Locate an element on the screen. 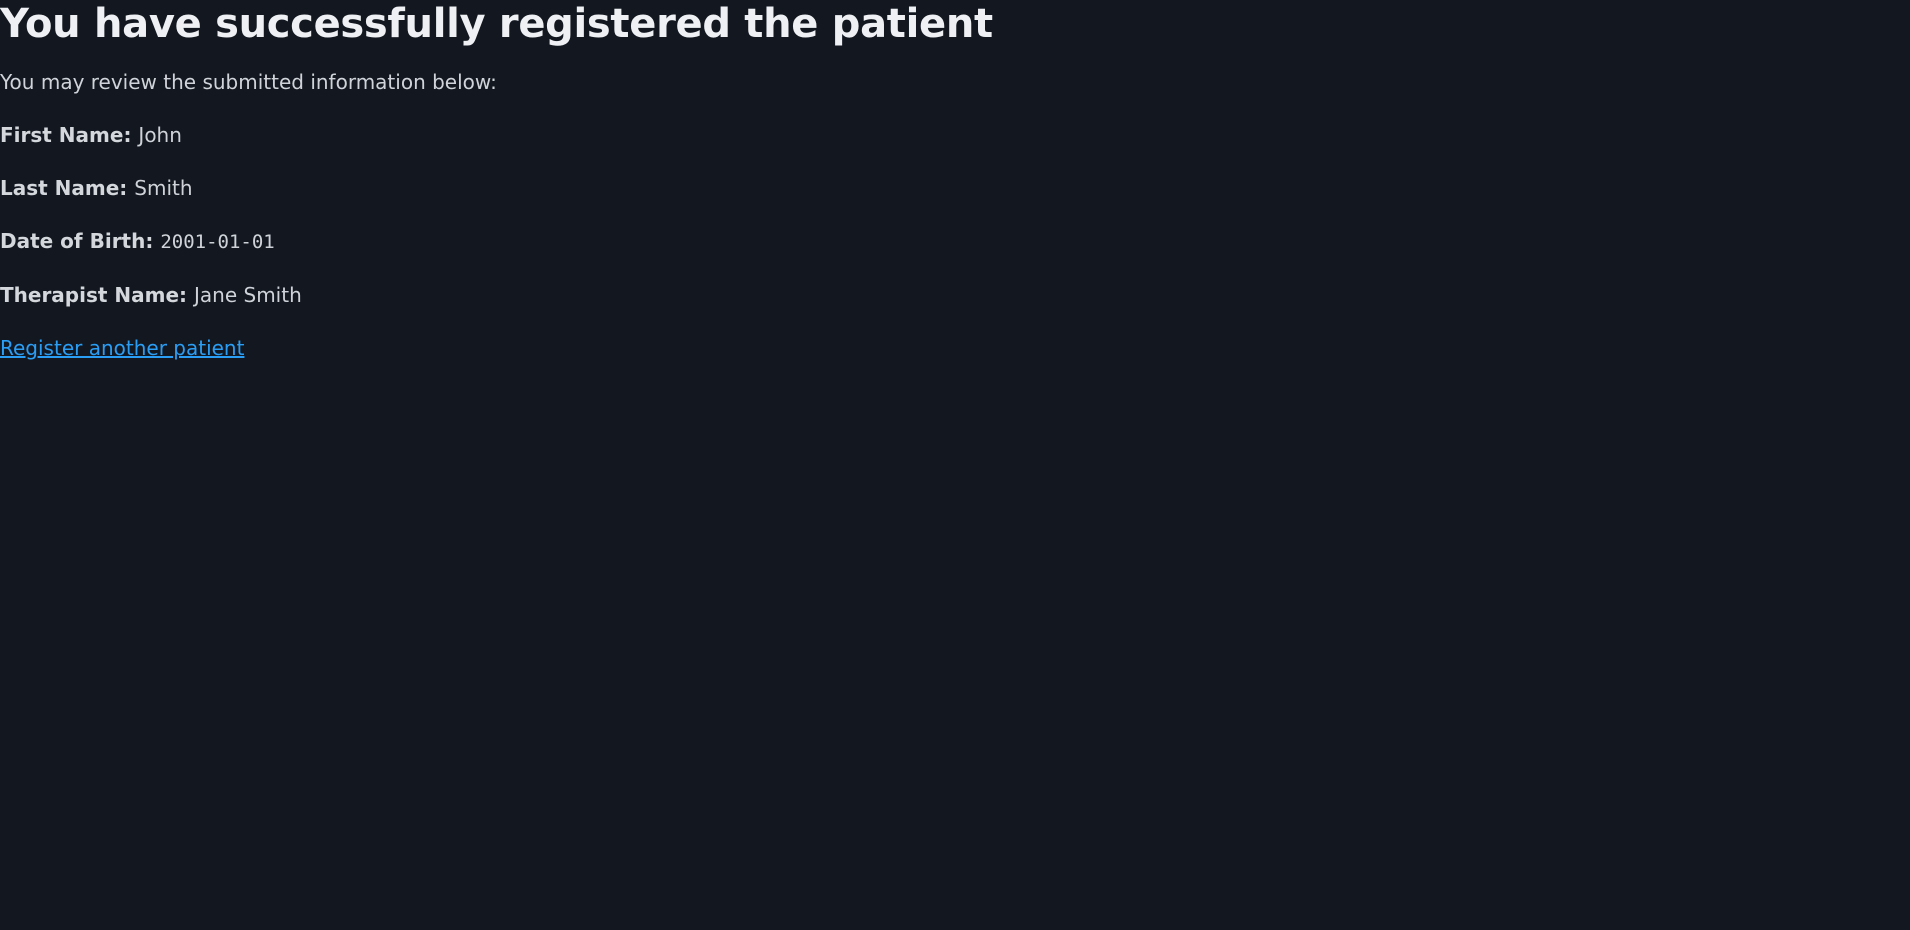 Image resolution: width=1910 pixels, height=930 pixels. register-another-patient-link: Register another patient is located at coordinates (122, 348).